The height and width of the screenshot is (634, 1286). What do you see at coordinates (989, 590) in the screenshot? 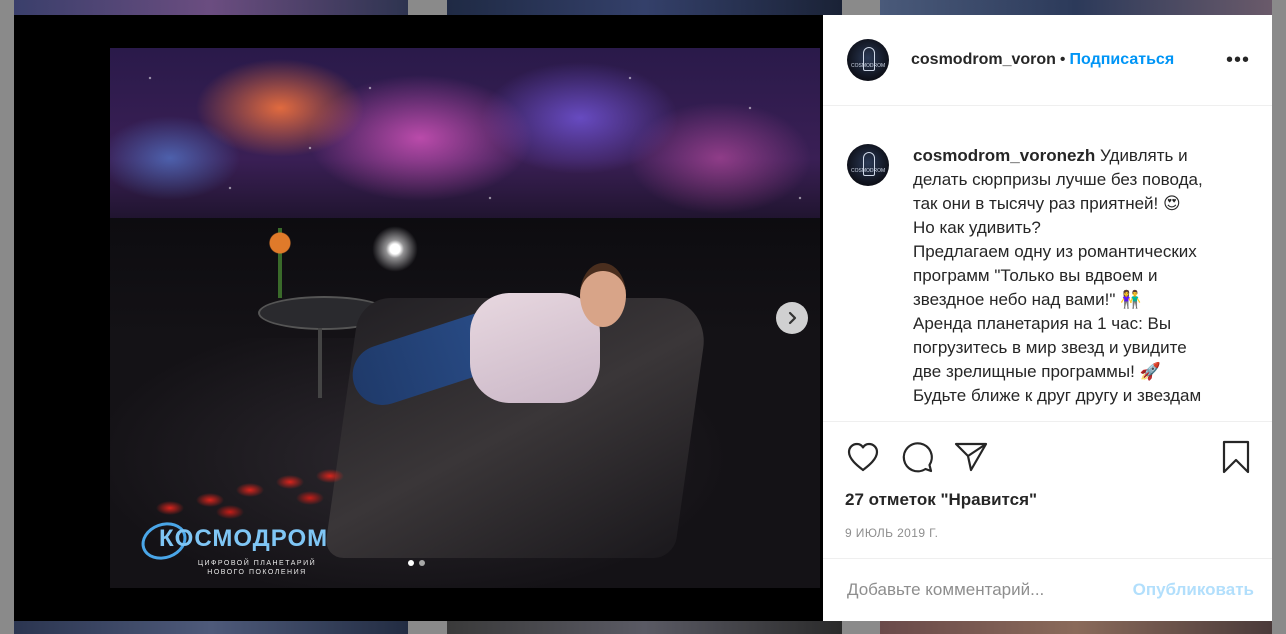
I see `comment-input` at bounding box center [989, 590].